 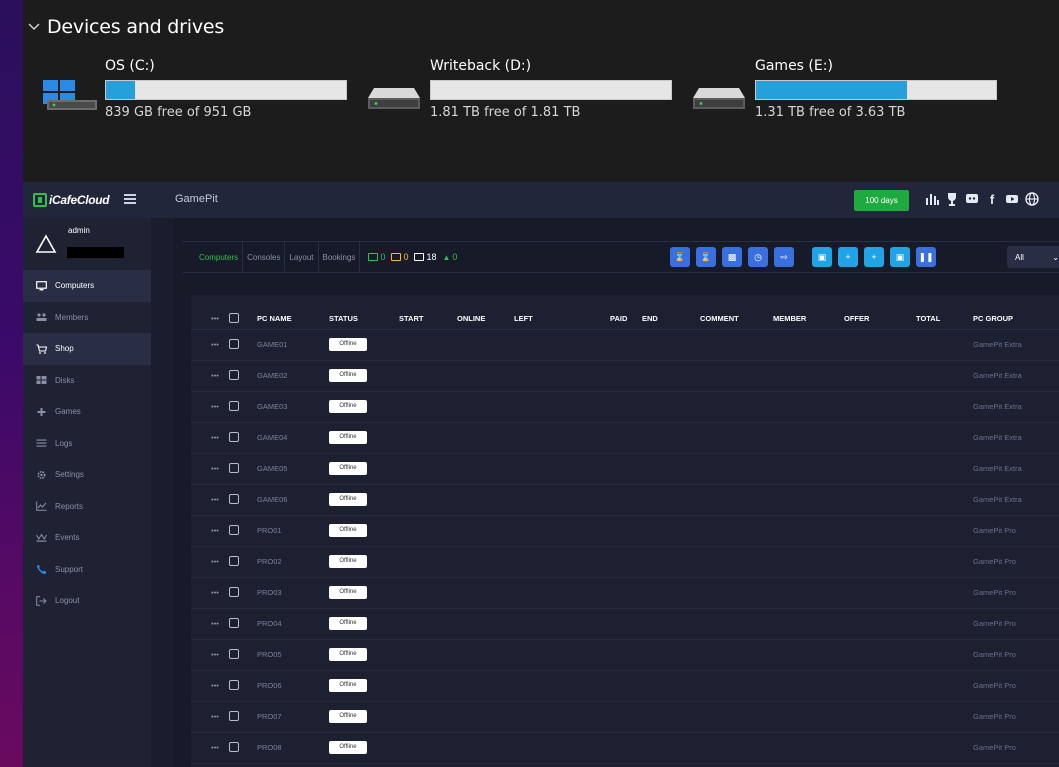 I want to click on tab-consoles: Consoles, so click(x=264, y=257).